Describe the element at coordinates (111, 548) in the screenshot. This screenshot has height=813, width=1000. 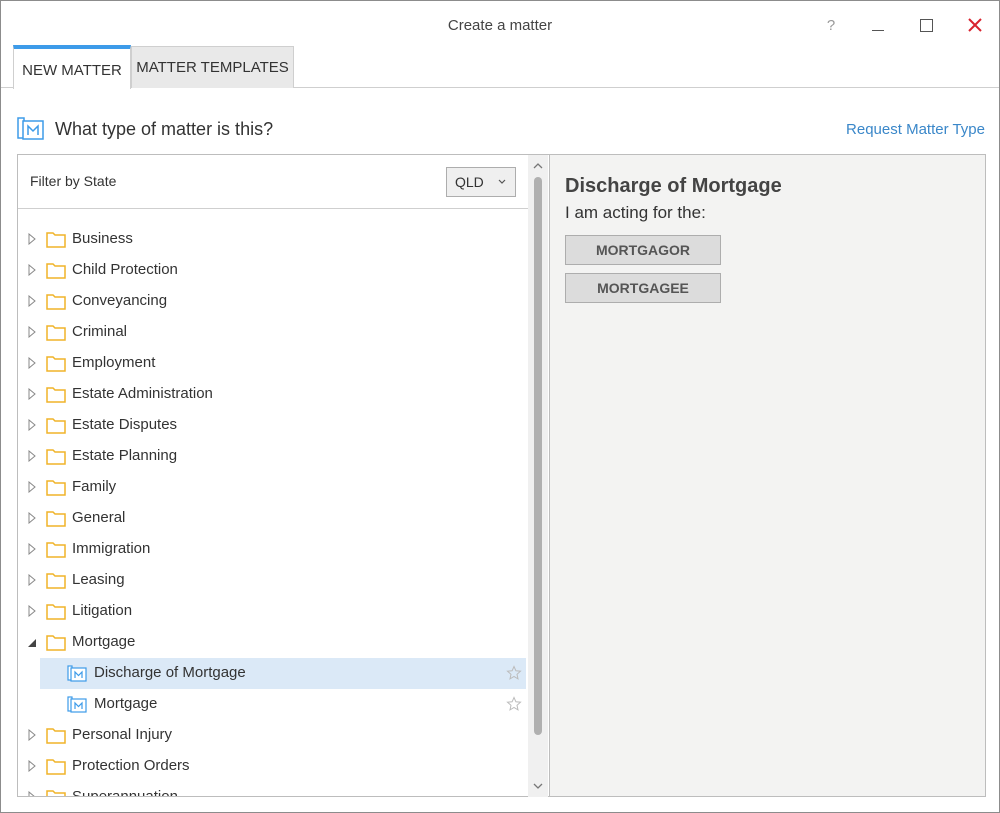
I see `tree-item-label: Immigration` at that location.